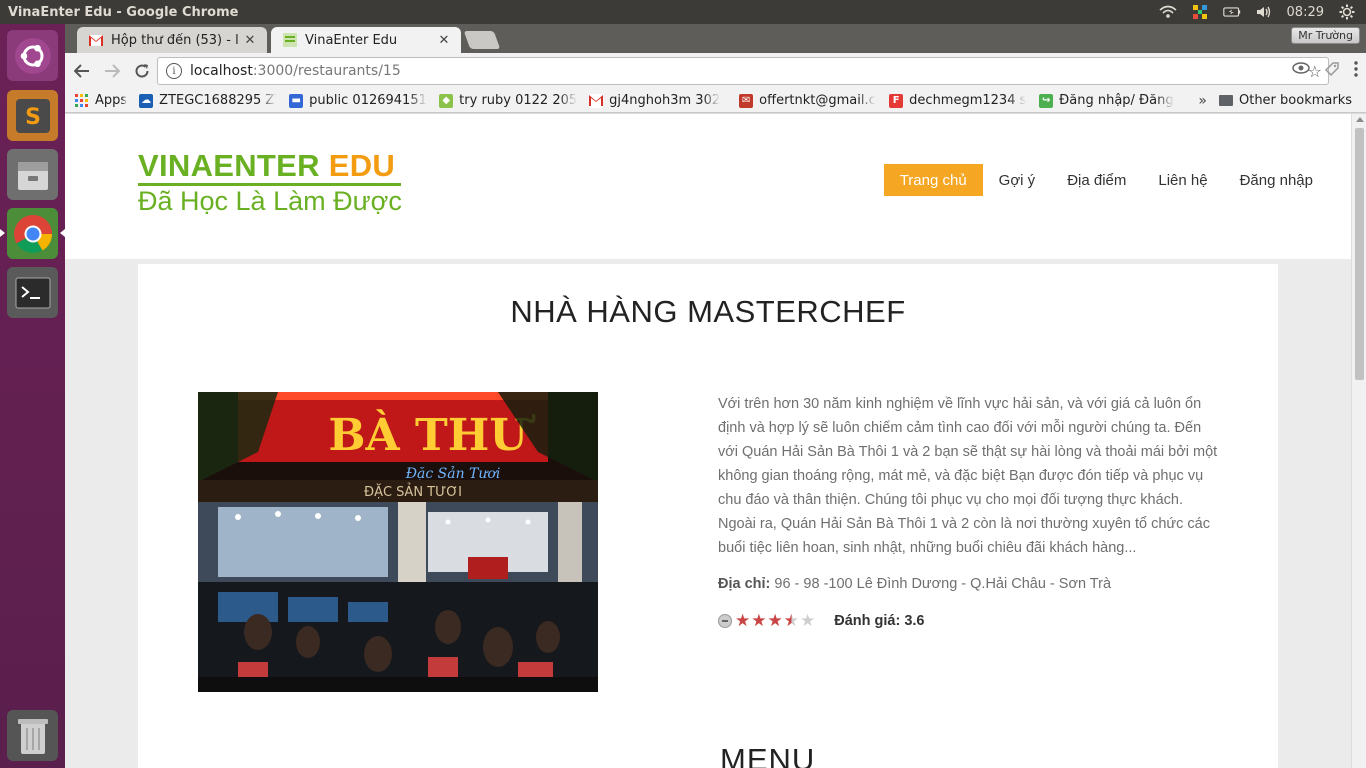  I want to click on volume-icon, so click(1264, 12).